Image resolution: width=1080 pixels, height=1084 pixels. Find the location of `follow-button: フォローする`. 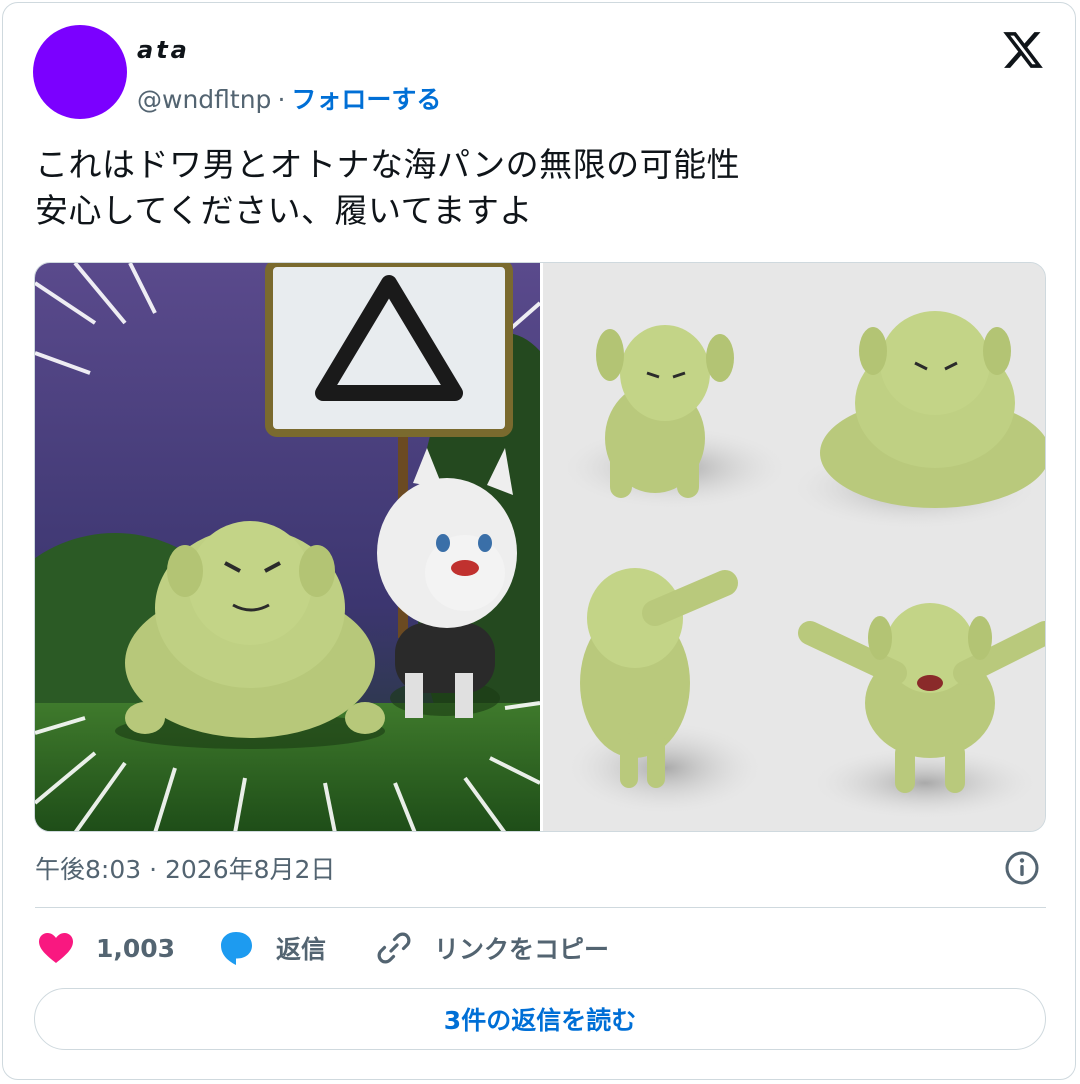

follow-button: フォローする is located at coordinates (366, 99).